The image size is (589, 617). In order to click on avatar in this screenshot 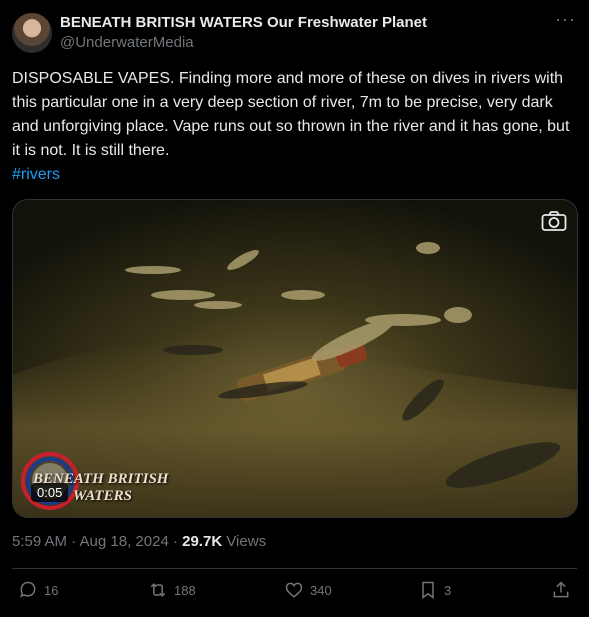, I will do `click(32, 33)`.